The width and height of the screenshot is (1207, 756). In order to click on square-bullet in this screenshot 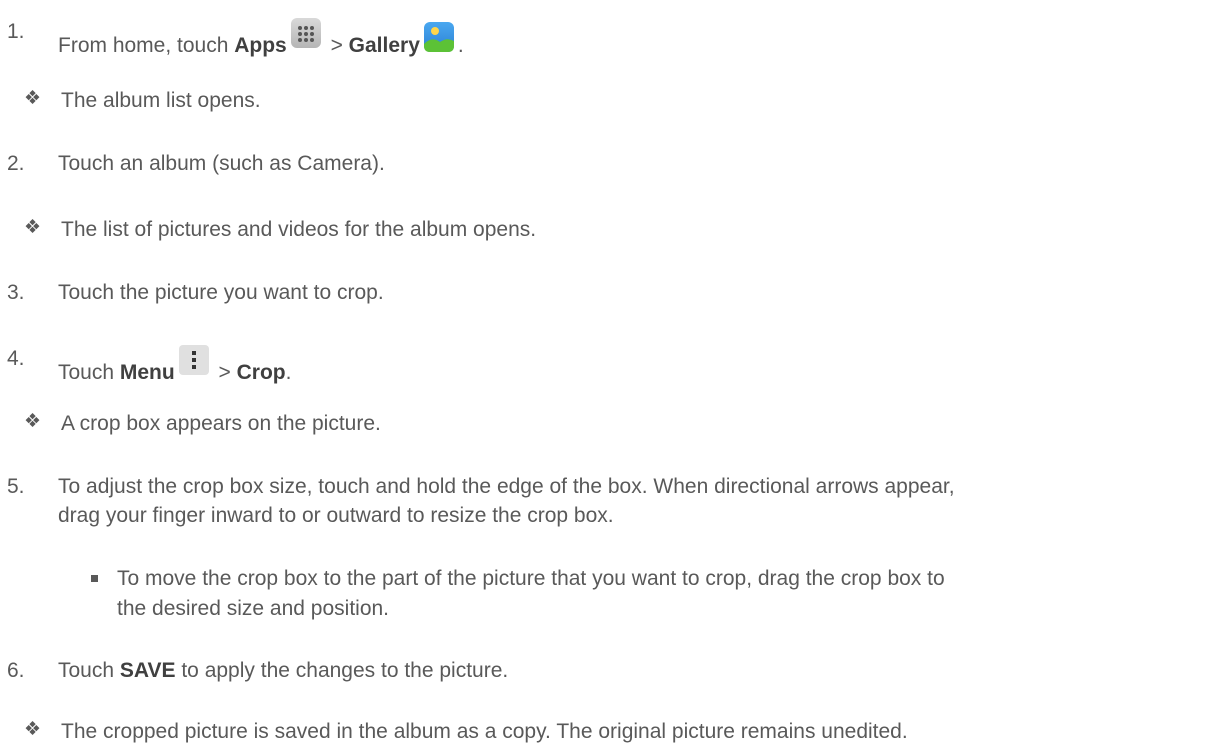, I will do `click(94, 578)`.